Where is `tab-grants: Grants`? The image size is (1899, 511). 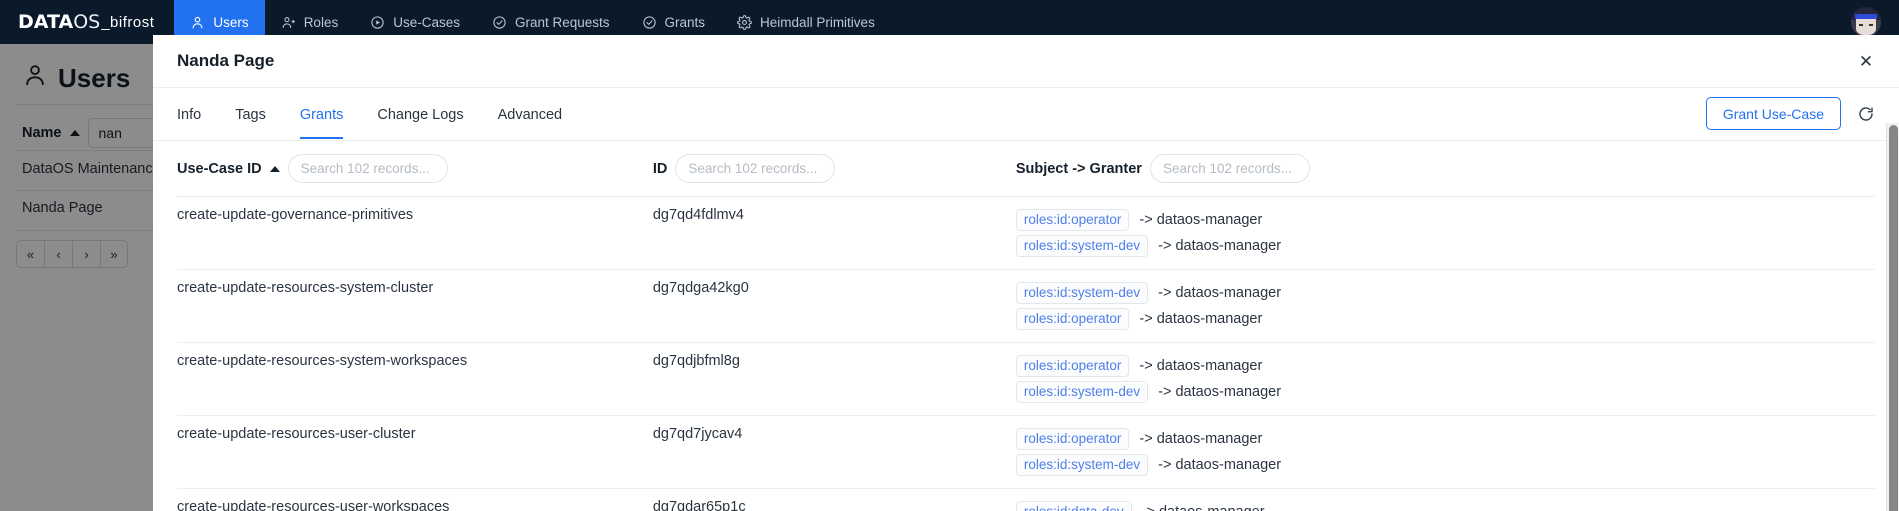 tab-grants: Grants is located at coordinates (321, 115).